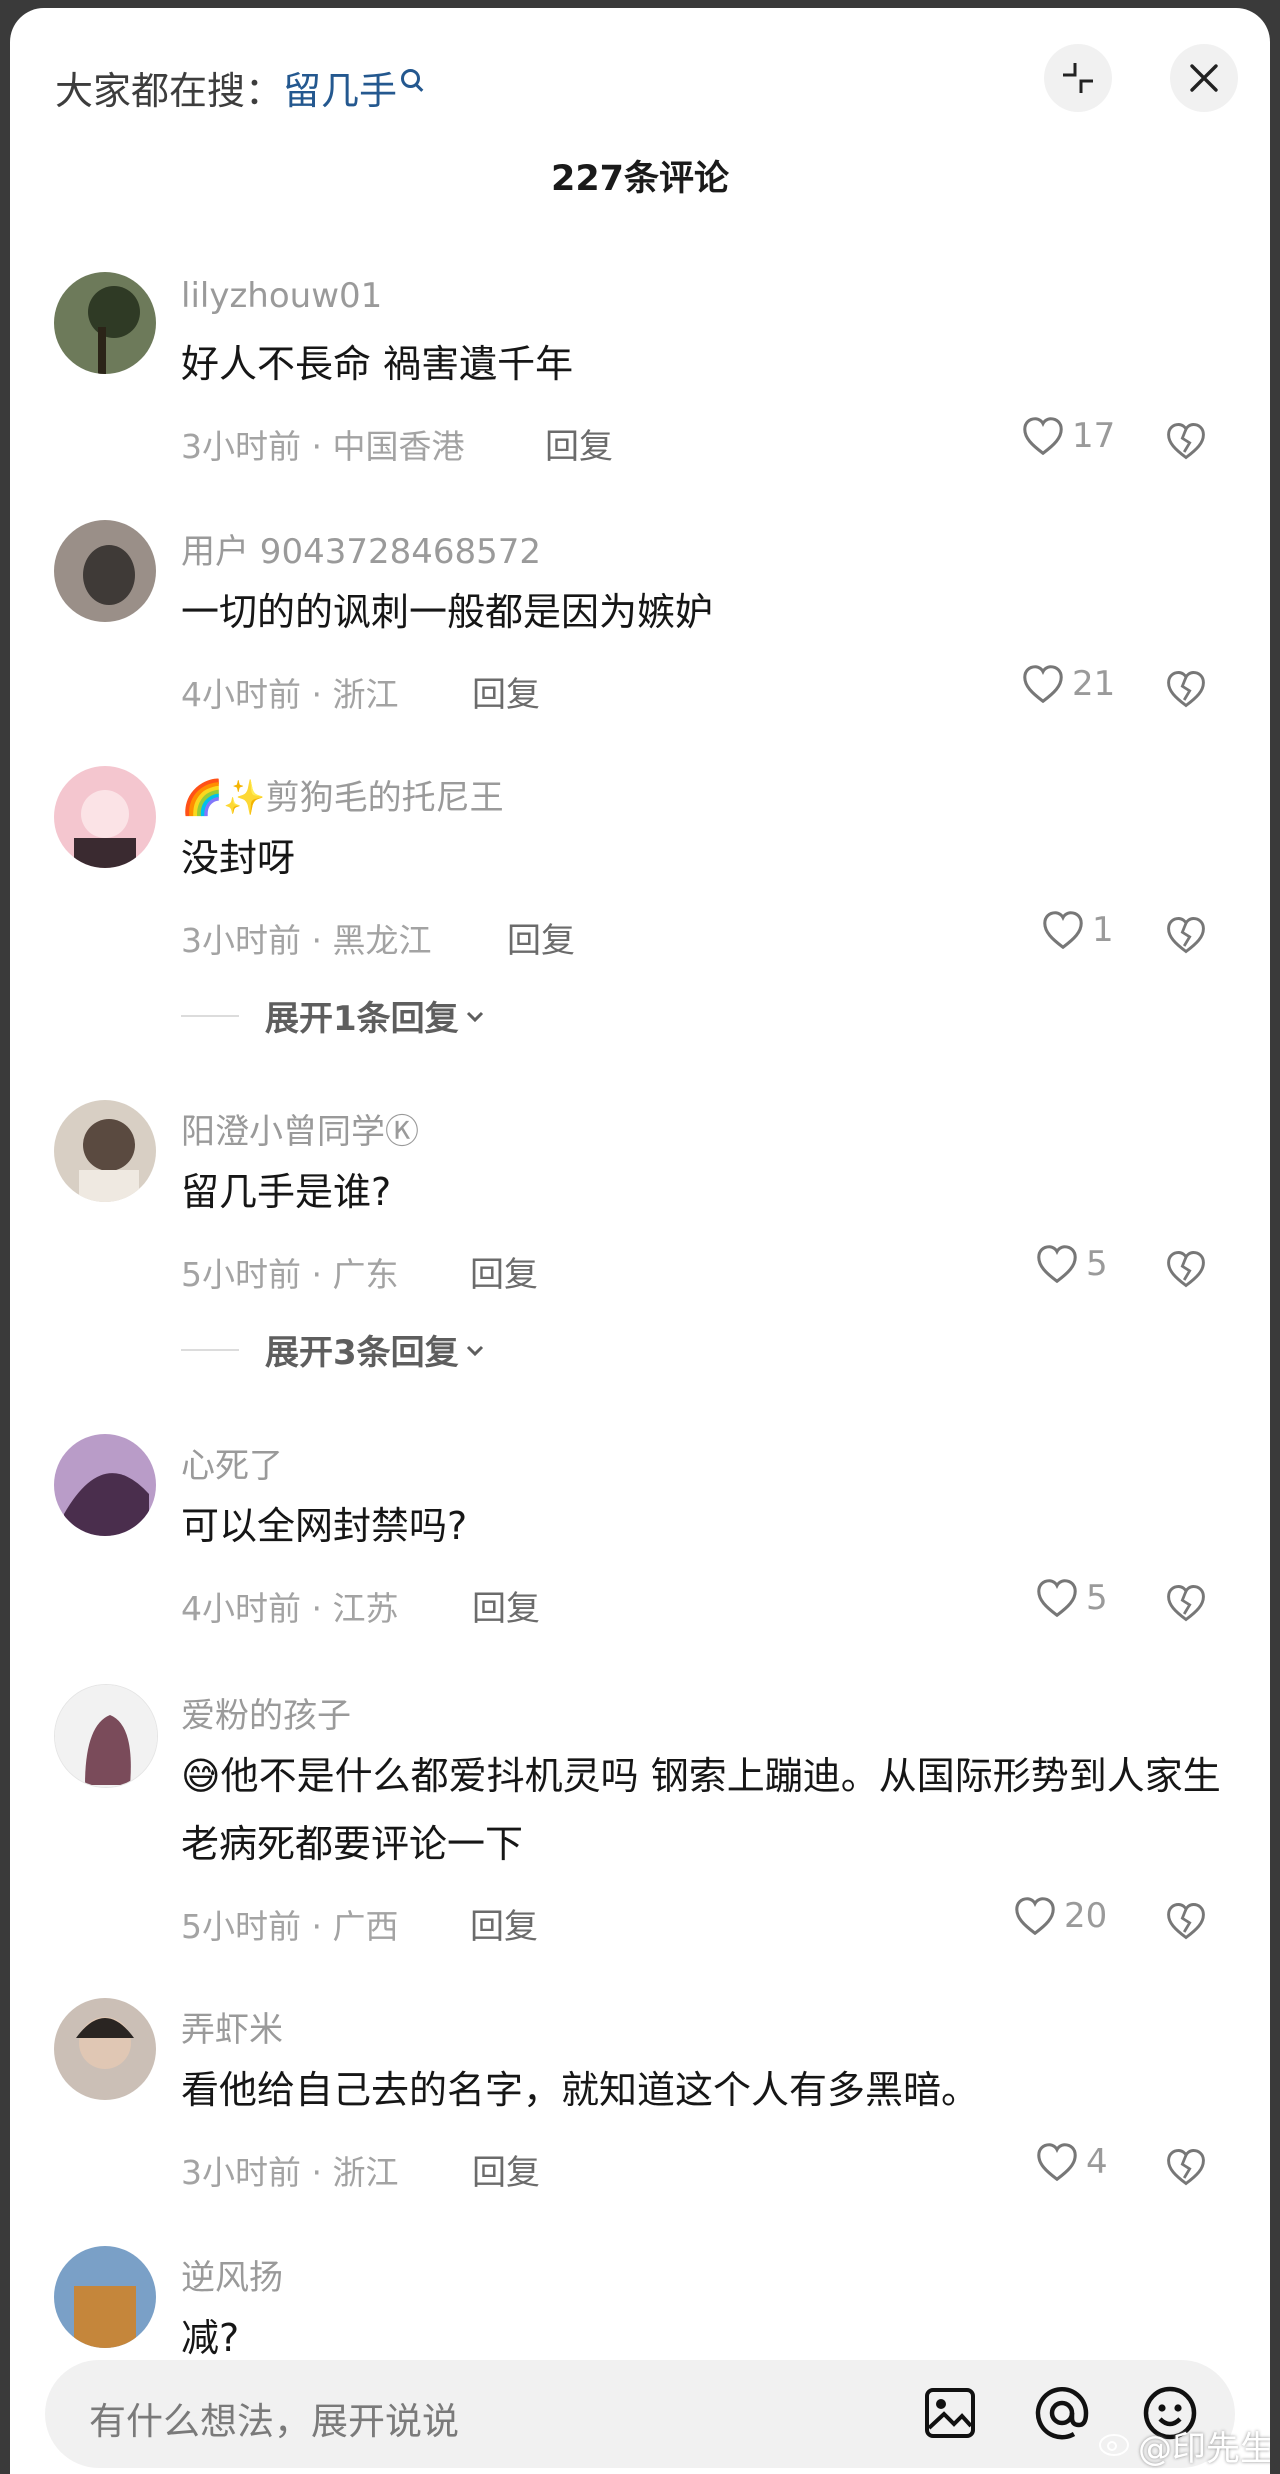  I want to click on like-count: 1, so click(1103, 930).